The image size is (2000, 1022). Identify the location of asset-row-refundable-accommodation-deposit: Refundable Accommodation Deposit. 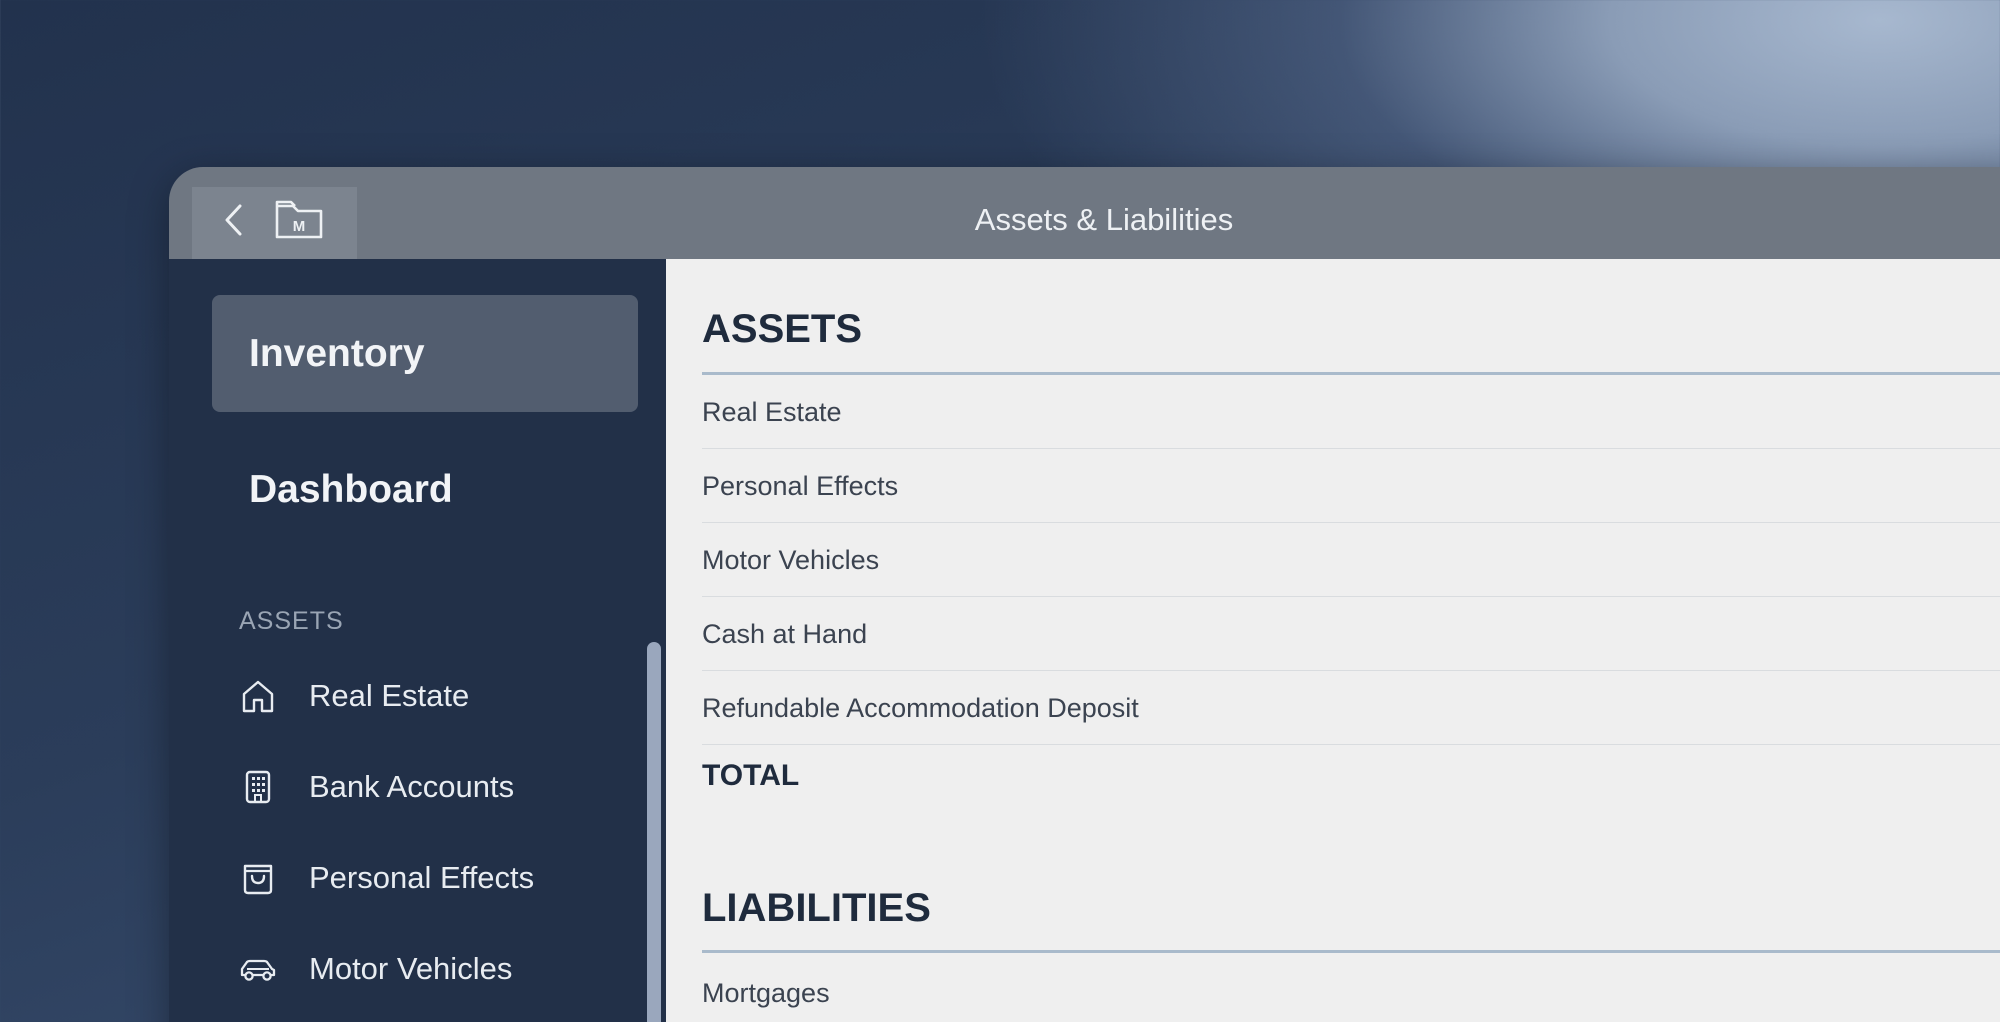
(1351, 708).